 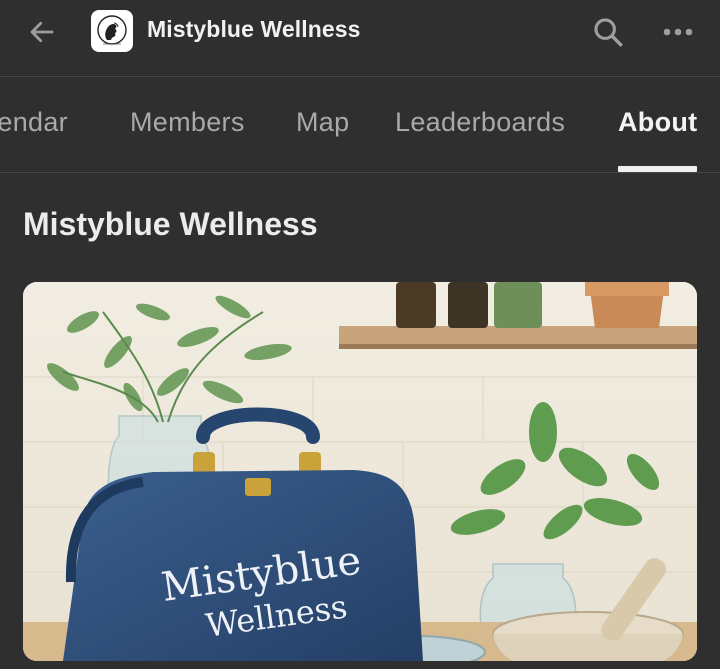 I want to click on more-options-button, so click(x=678, y=32).